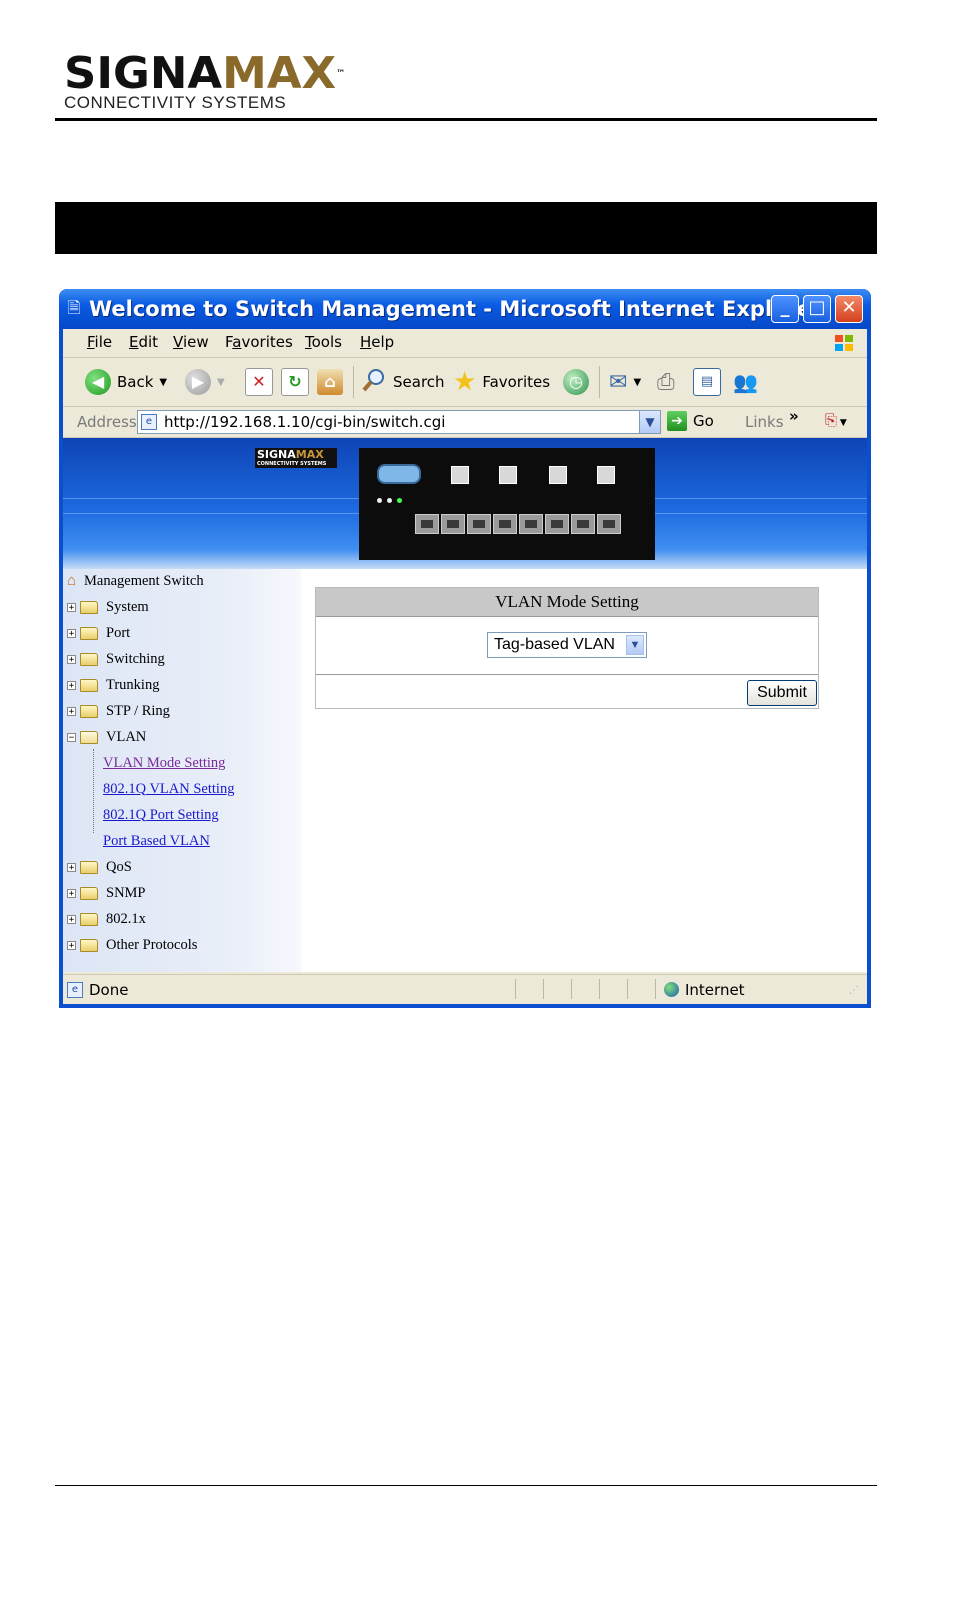  What do you see at coordinates (465, 343) in the screenshot?
I see `menu-bar: File Edit View Favorites Tools Help` at bounding box center [465, 343].